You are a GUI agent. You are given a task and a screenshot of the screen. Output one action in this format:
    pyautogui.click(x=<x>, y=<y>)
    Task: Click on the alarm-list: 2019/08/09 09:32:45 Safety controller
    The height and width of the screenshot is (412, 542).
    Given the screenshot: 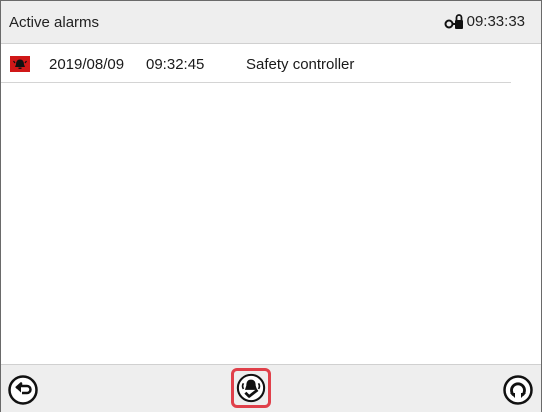 What is the action you would take?
    pyautogui.click(x=271, y=63)
    